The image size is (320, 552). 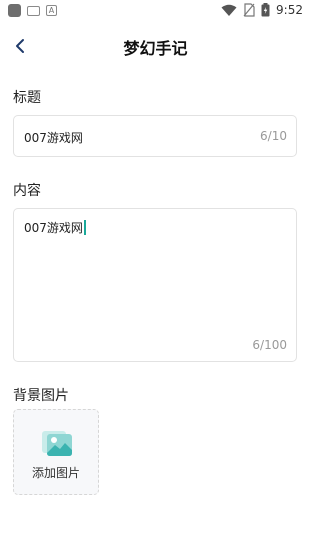 I want to click on content-textarea-value: 007游戏网, so click(x=55, y=227).